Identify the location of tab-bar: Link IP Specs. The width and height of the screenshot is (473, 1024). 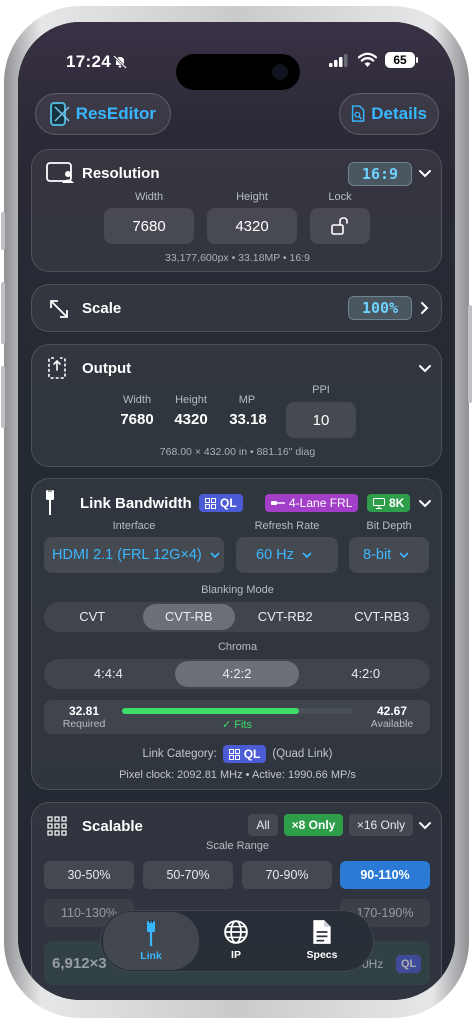
(237, 941).